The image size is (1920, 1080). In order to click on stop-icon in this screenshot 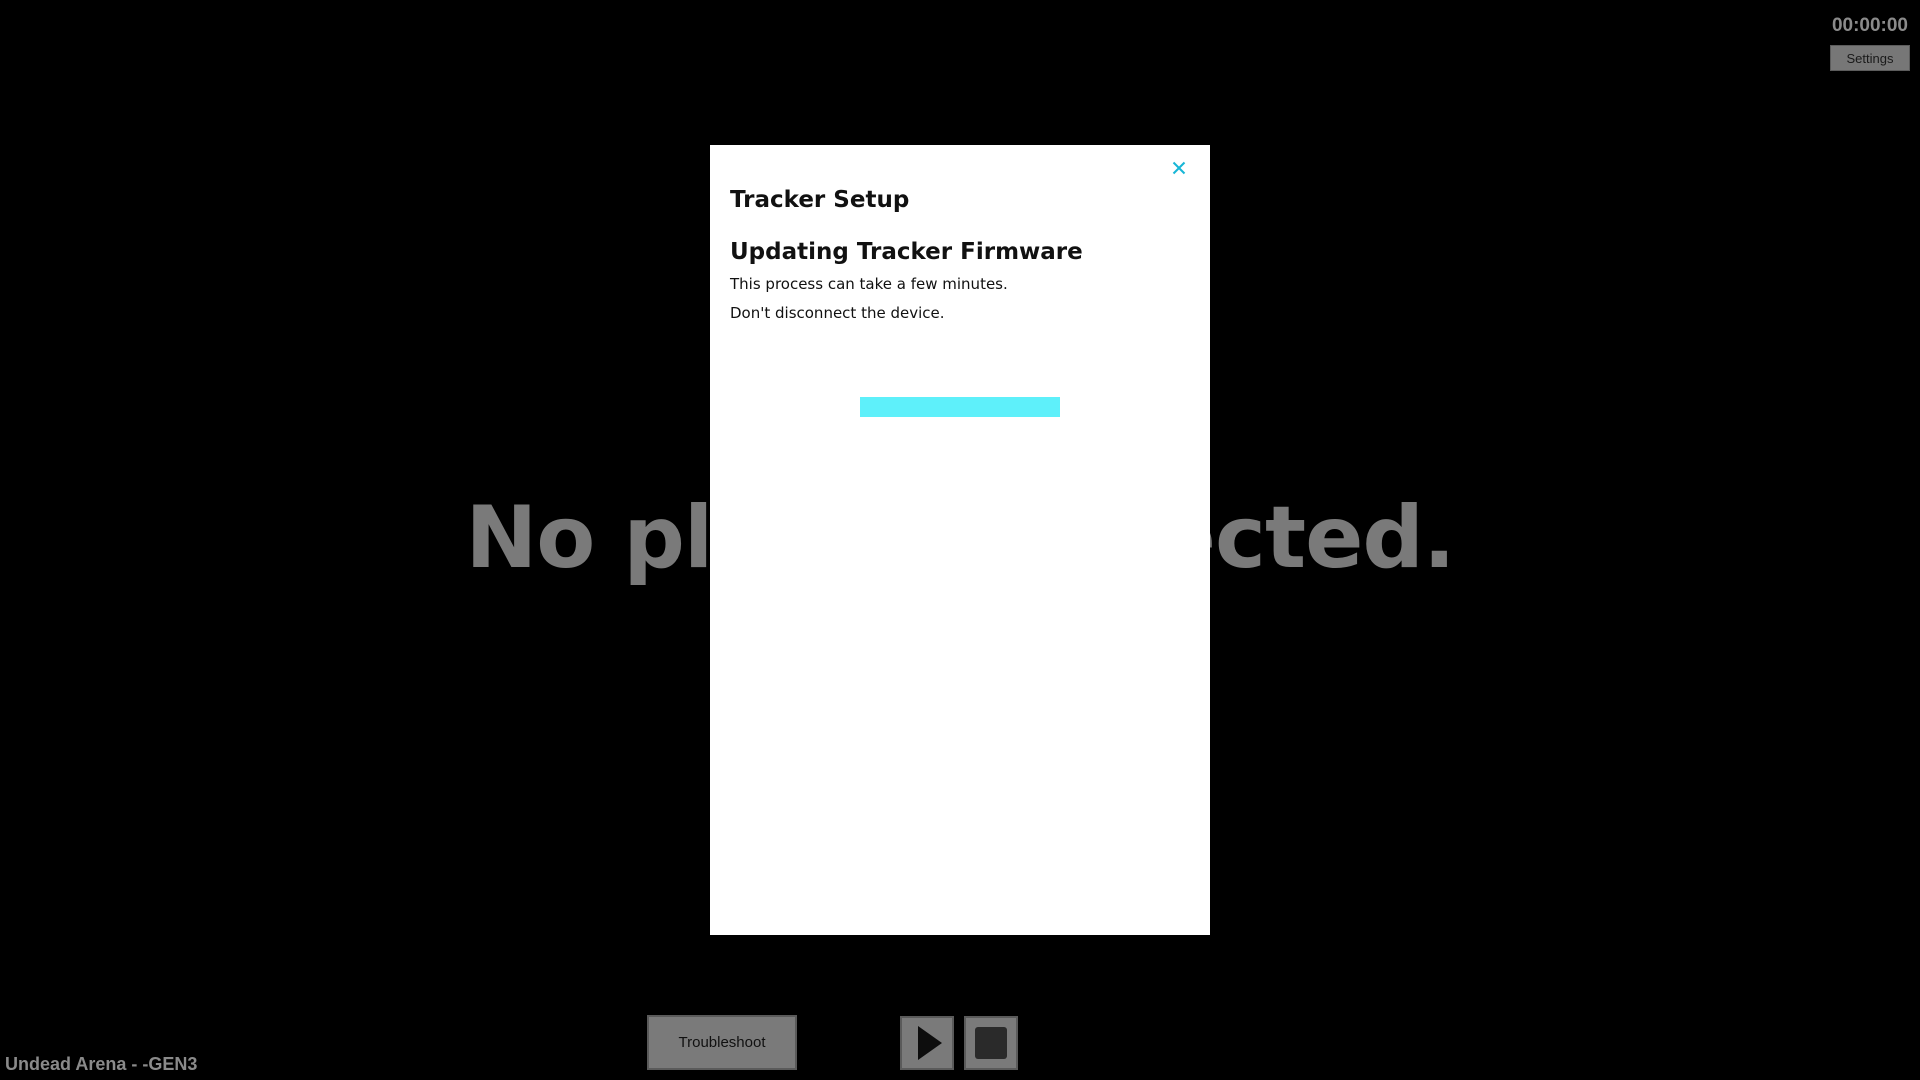, I will do `click(991, 1043)`.